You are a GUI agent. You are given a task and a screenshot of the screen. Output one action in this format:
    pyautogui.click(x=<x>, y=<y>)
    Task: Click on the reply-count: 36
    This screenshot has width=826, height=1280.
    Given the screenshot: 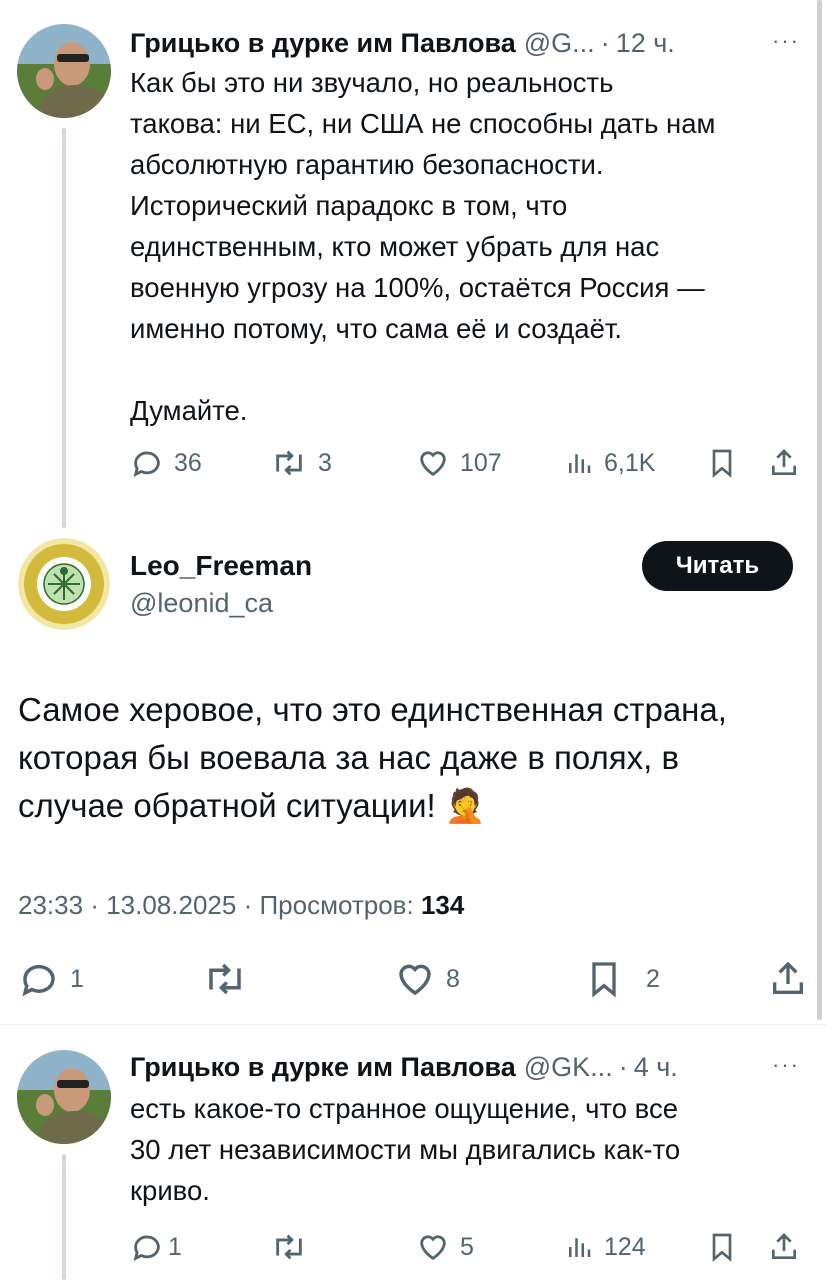 What is the action you would take?
    pyautogui.click(x=188, y=462)
    